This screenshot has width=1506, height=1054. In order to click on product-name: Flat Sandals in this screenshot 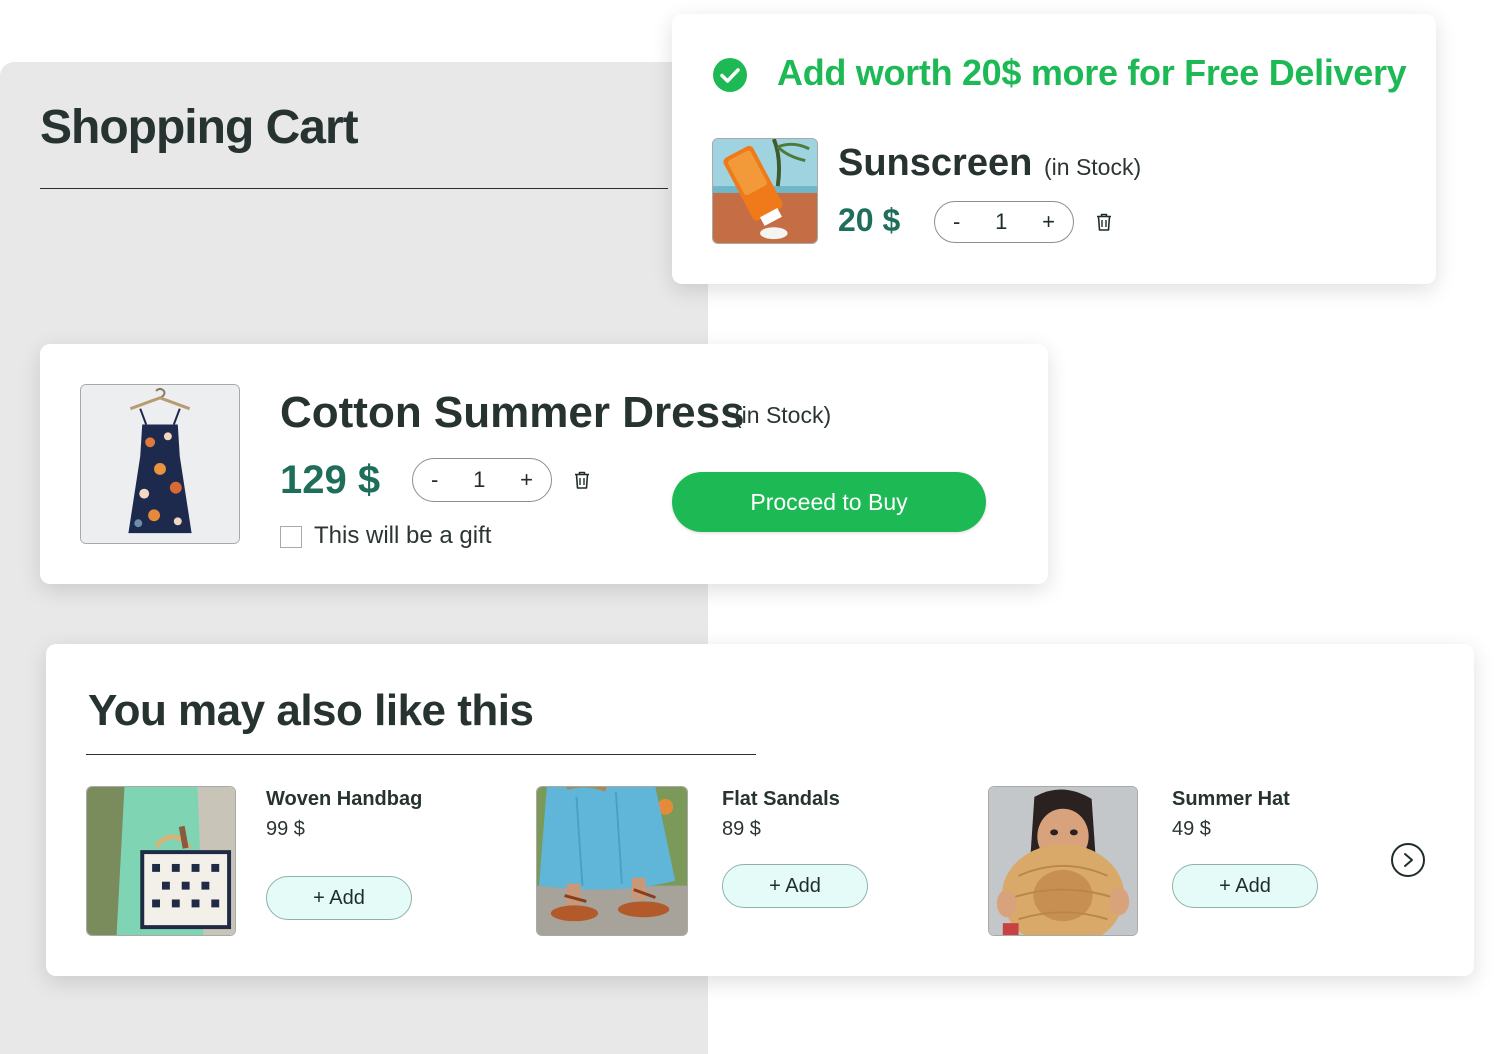, I will do `click(781, 799)`.